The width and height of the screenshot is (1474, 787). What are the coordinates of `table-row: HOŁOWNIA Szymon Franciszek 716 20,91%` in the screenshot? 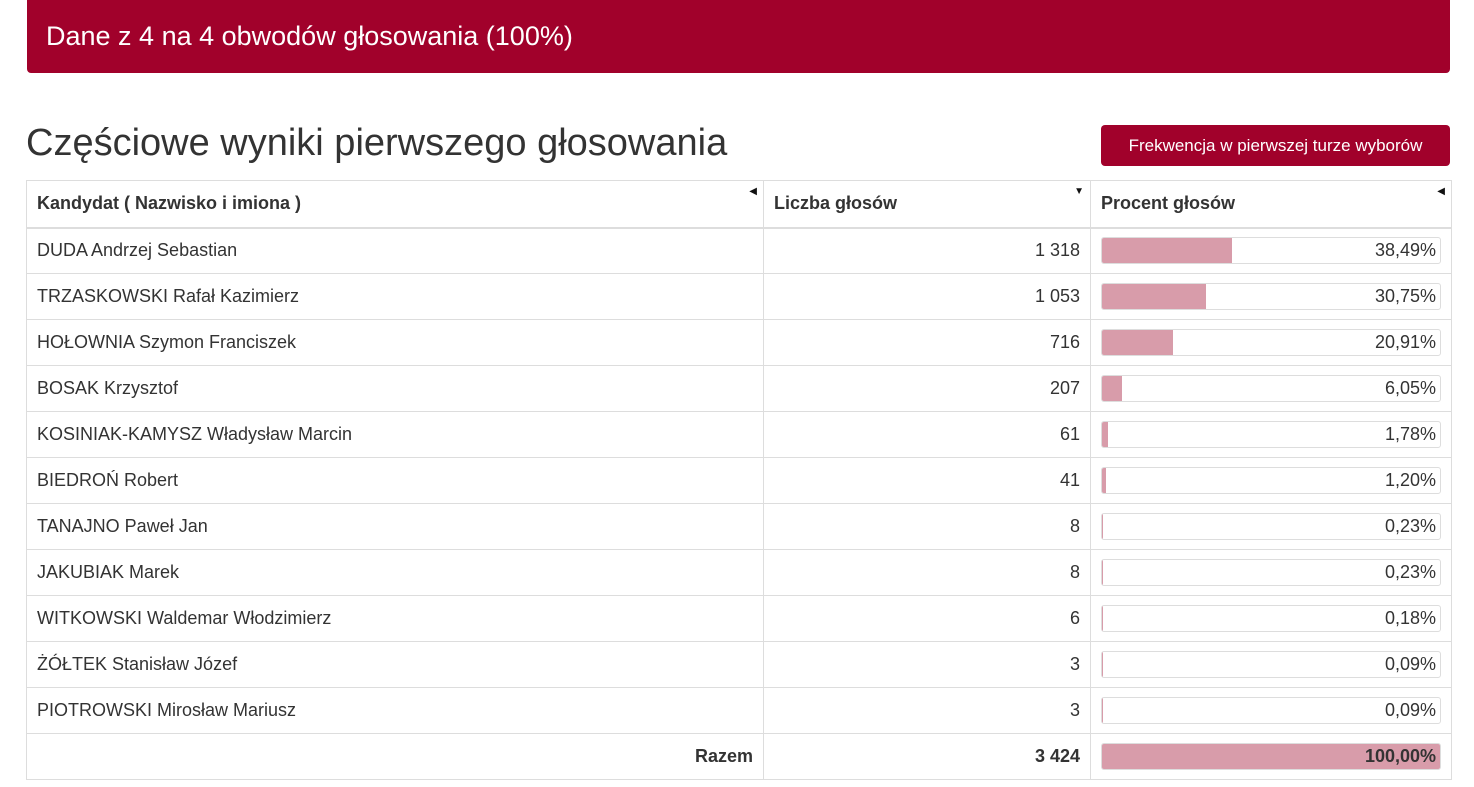 It's located at (739, 342).